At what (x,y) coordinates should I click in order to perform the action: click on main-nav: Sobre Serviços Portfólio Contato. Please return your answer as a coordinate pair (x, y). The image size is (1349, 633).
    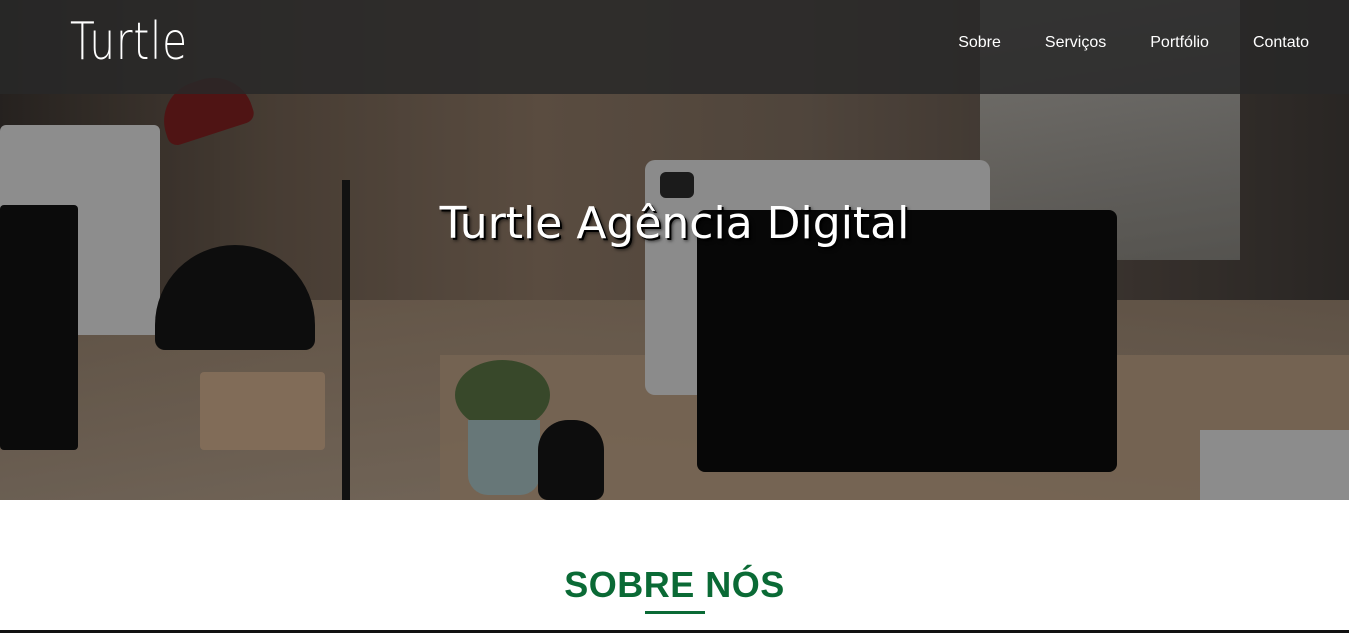
    Looking at the image, I should click on (1133, 43).